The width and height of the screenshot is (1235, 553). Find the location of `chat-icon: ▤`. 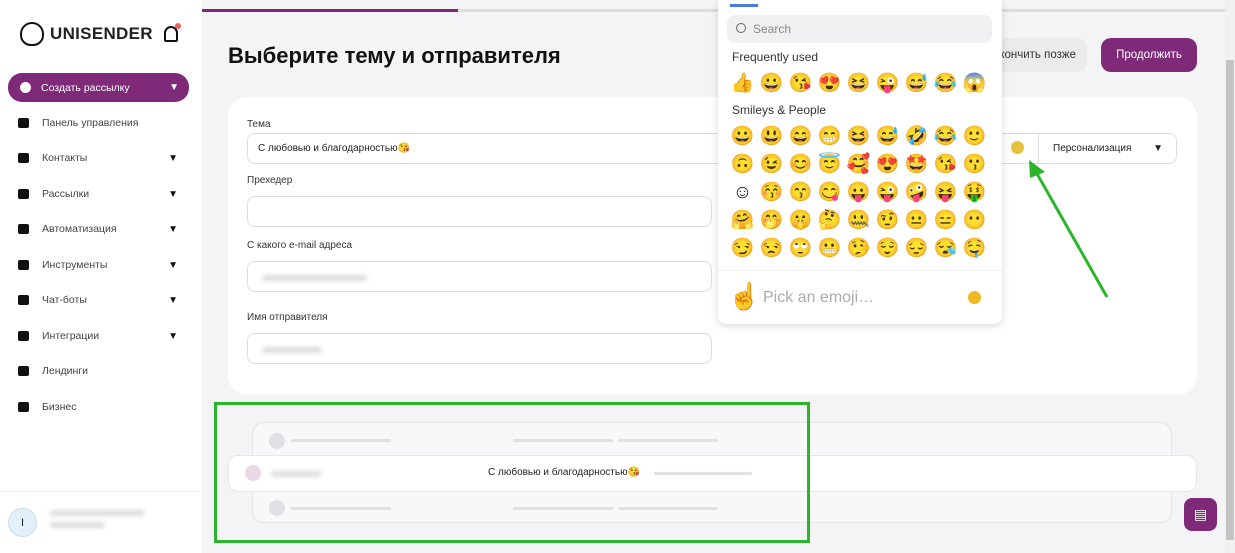

chat-icon: ▤ is located at coordinates (1200, 514).